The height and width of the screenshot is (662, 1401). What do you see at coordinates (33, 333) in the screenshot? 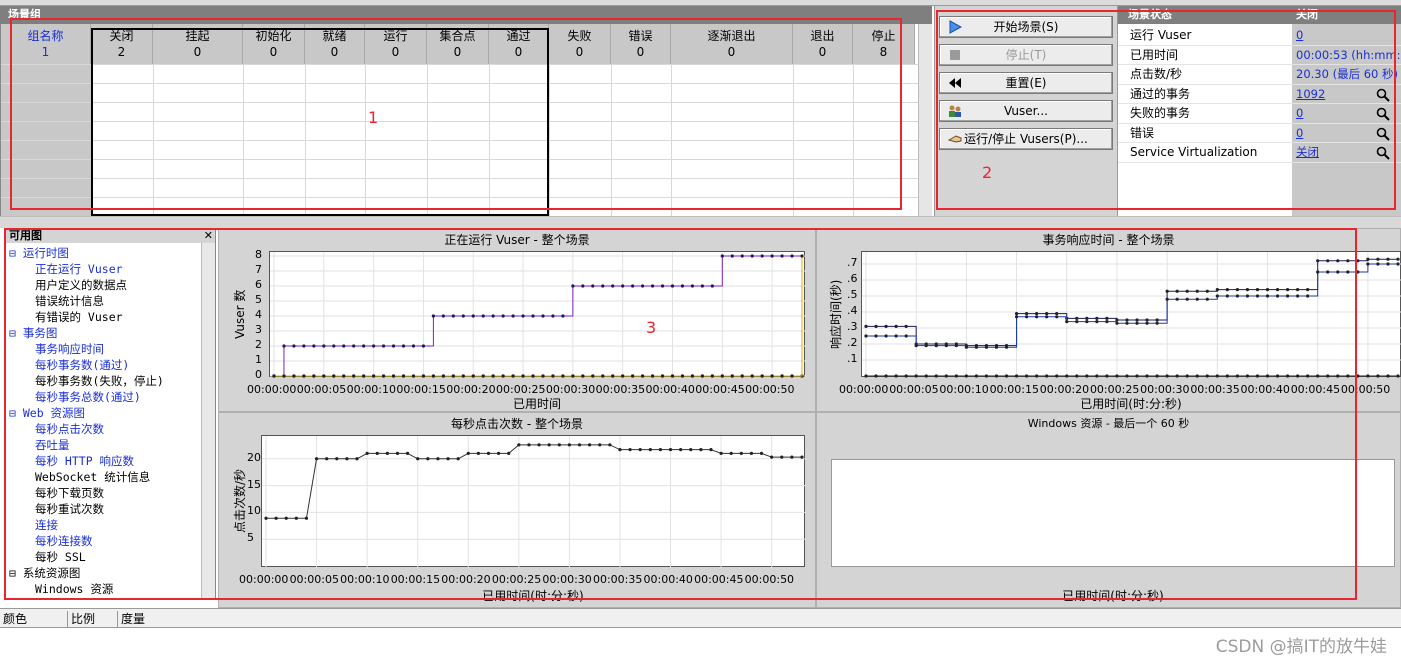
I see `tree-category: ⊟ 事务图` at bounding box center [33, 333].